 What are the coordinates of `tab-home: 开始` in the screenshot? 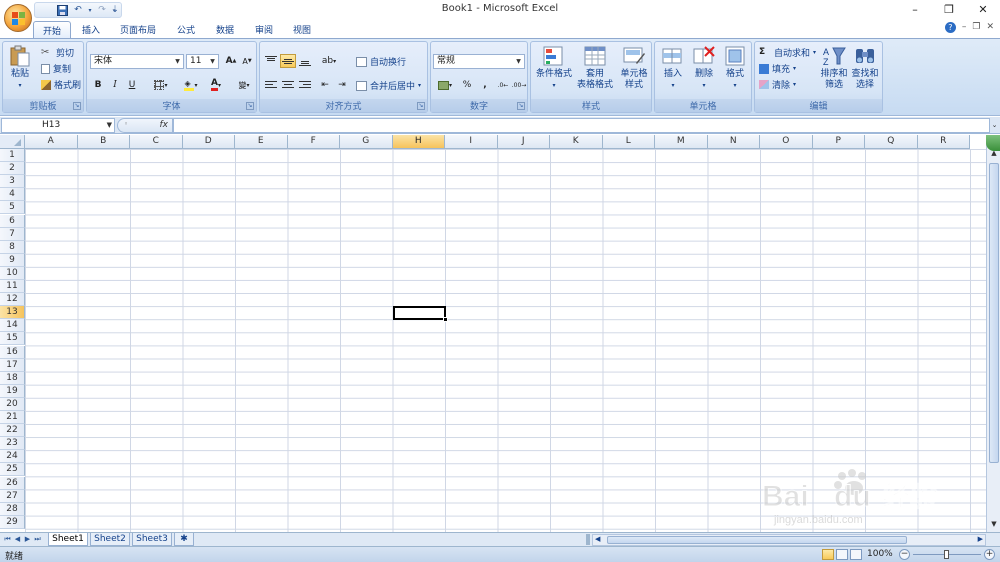 It's located at (52, 29).